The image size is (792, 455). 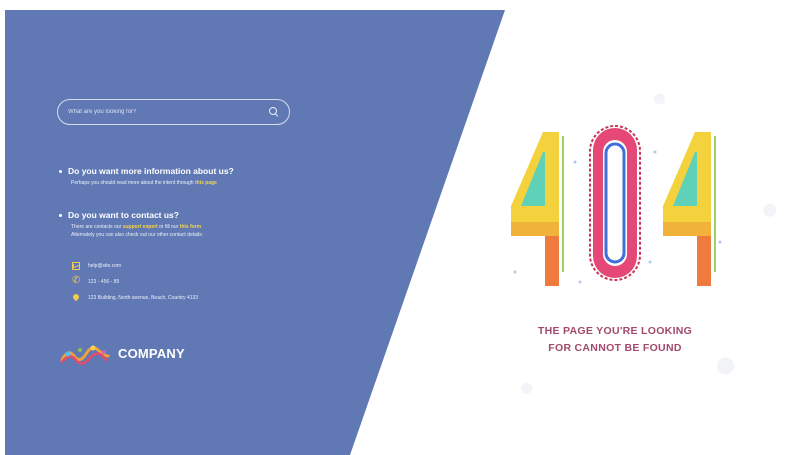 What do you see at coordinates (615, 203) in the screenshot?
I see `digit-zero` at bounding box center [615, 203].